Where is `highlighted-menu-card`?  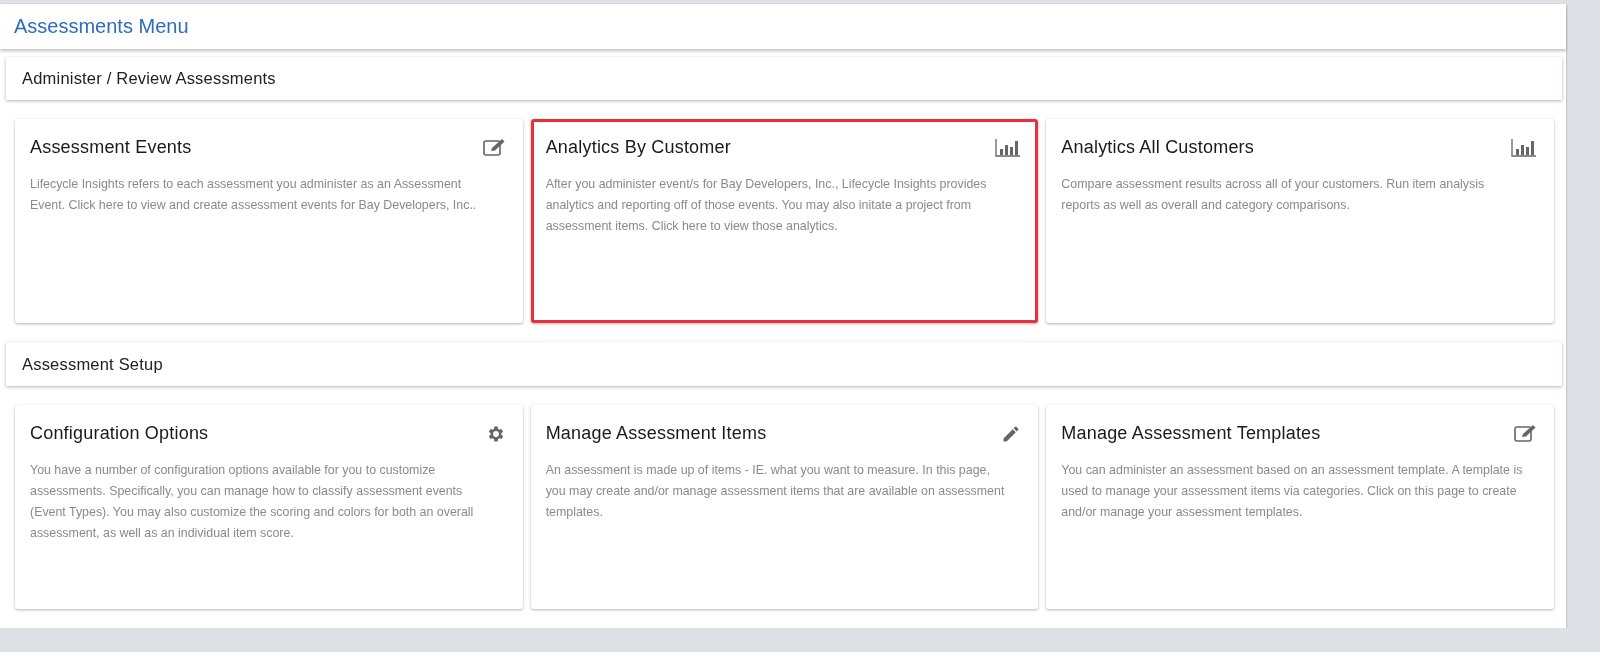
highlighted-menu-card is located at coordinates (784, 221).